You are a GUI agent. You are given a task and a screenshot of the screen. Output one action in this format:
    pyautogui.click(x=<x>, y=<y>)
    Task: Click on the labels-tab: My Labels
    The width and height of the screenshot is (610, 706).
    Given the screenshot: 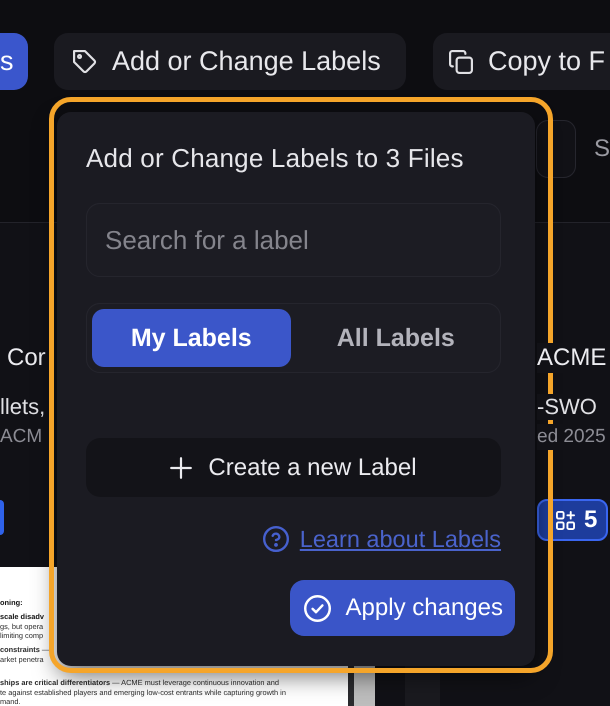 What is the action you would take?
    pyautogui.click(x=191, y=338)
    